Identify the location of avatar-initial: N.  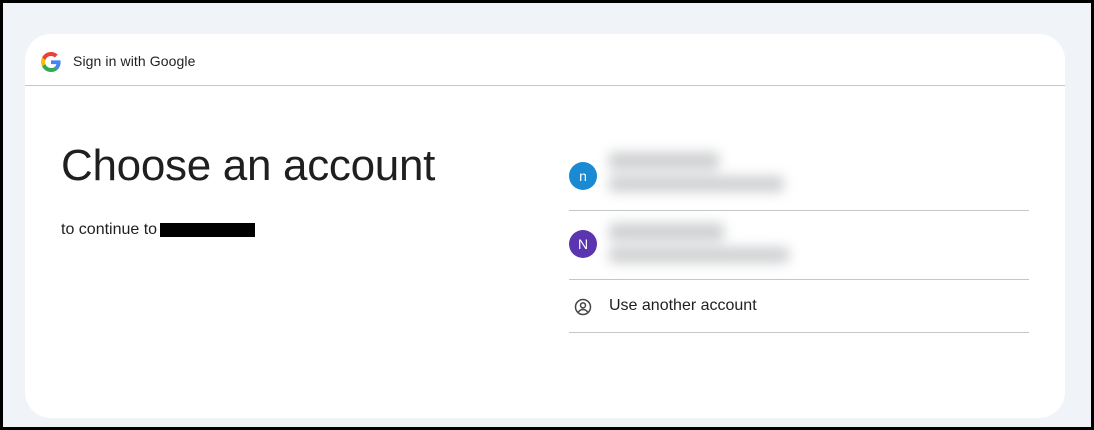
(583, 244).